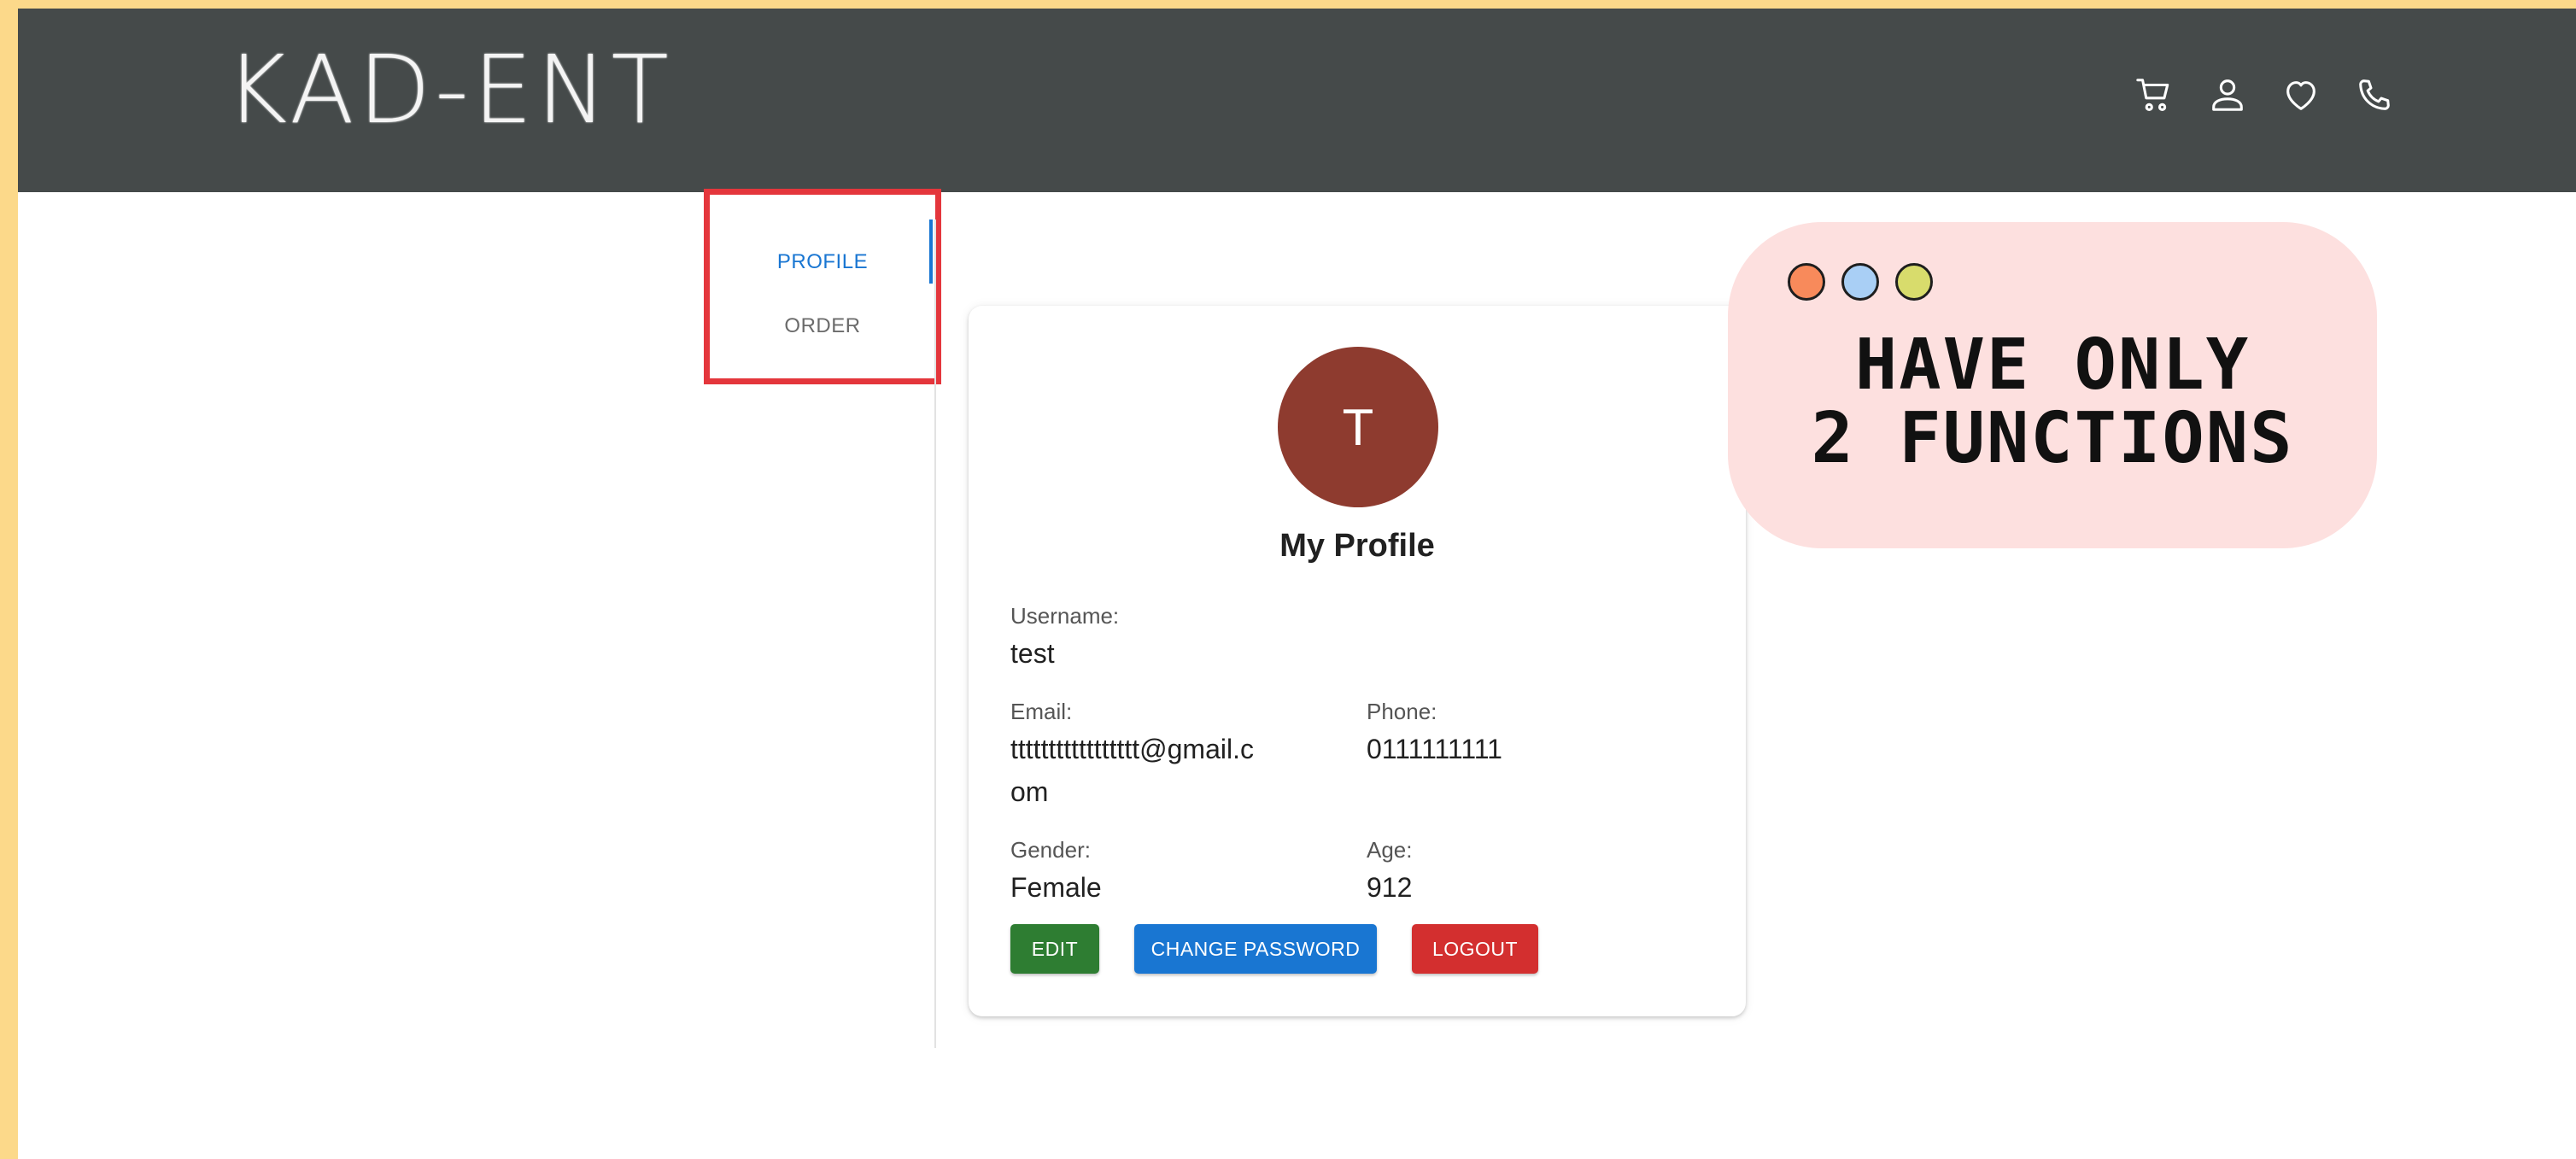 This screenshot has height=1159, width=2576. Describe the element at coordinates (1357, 546) in the screenshot. I see `page-title: My Profile` at that location.